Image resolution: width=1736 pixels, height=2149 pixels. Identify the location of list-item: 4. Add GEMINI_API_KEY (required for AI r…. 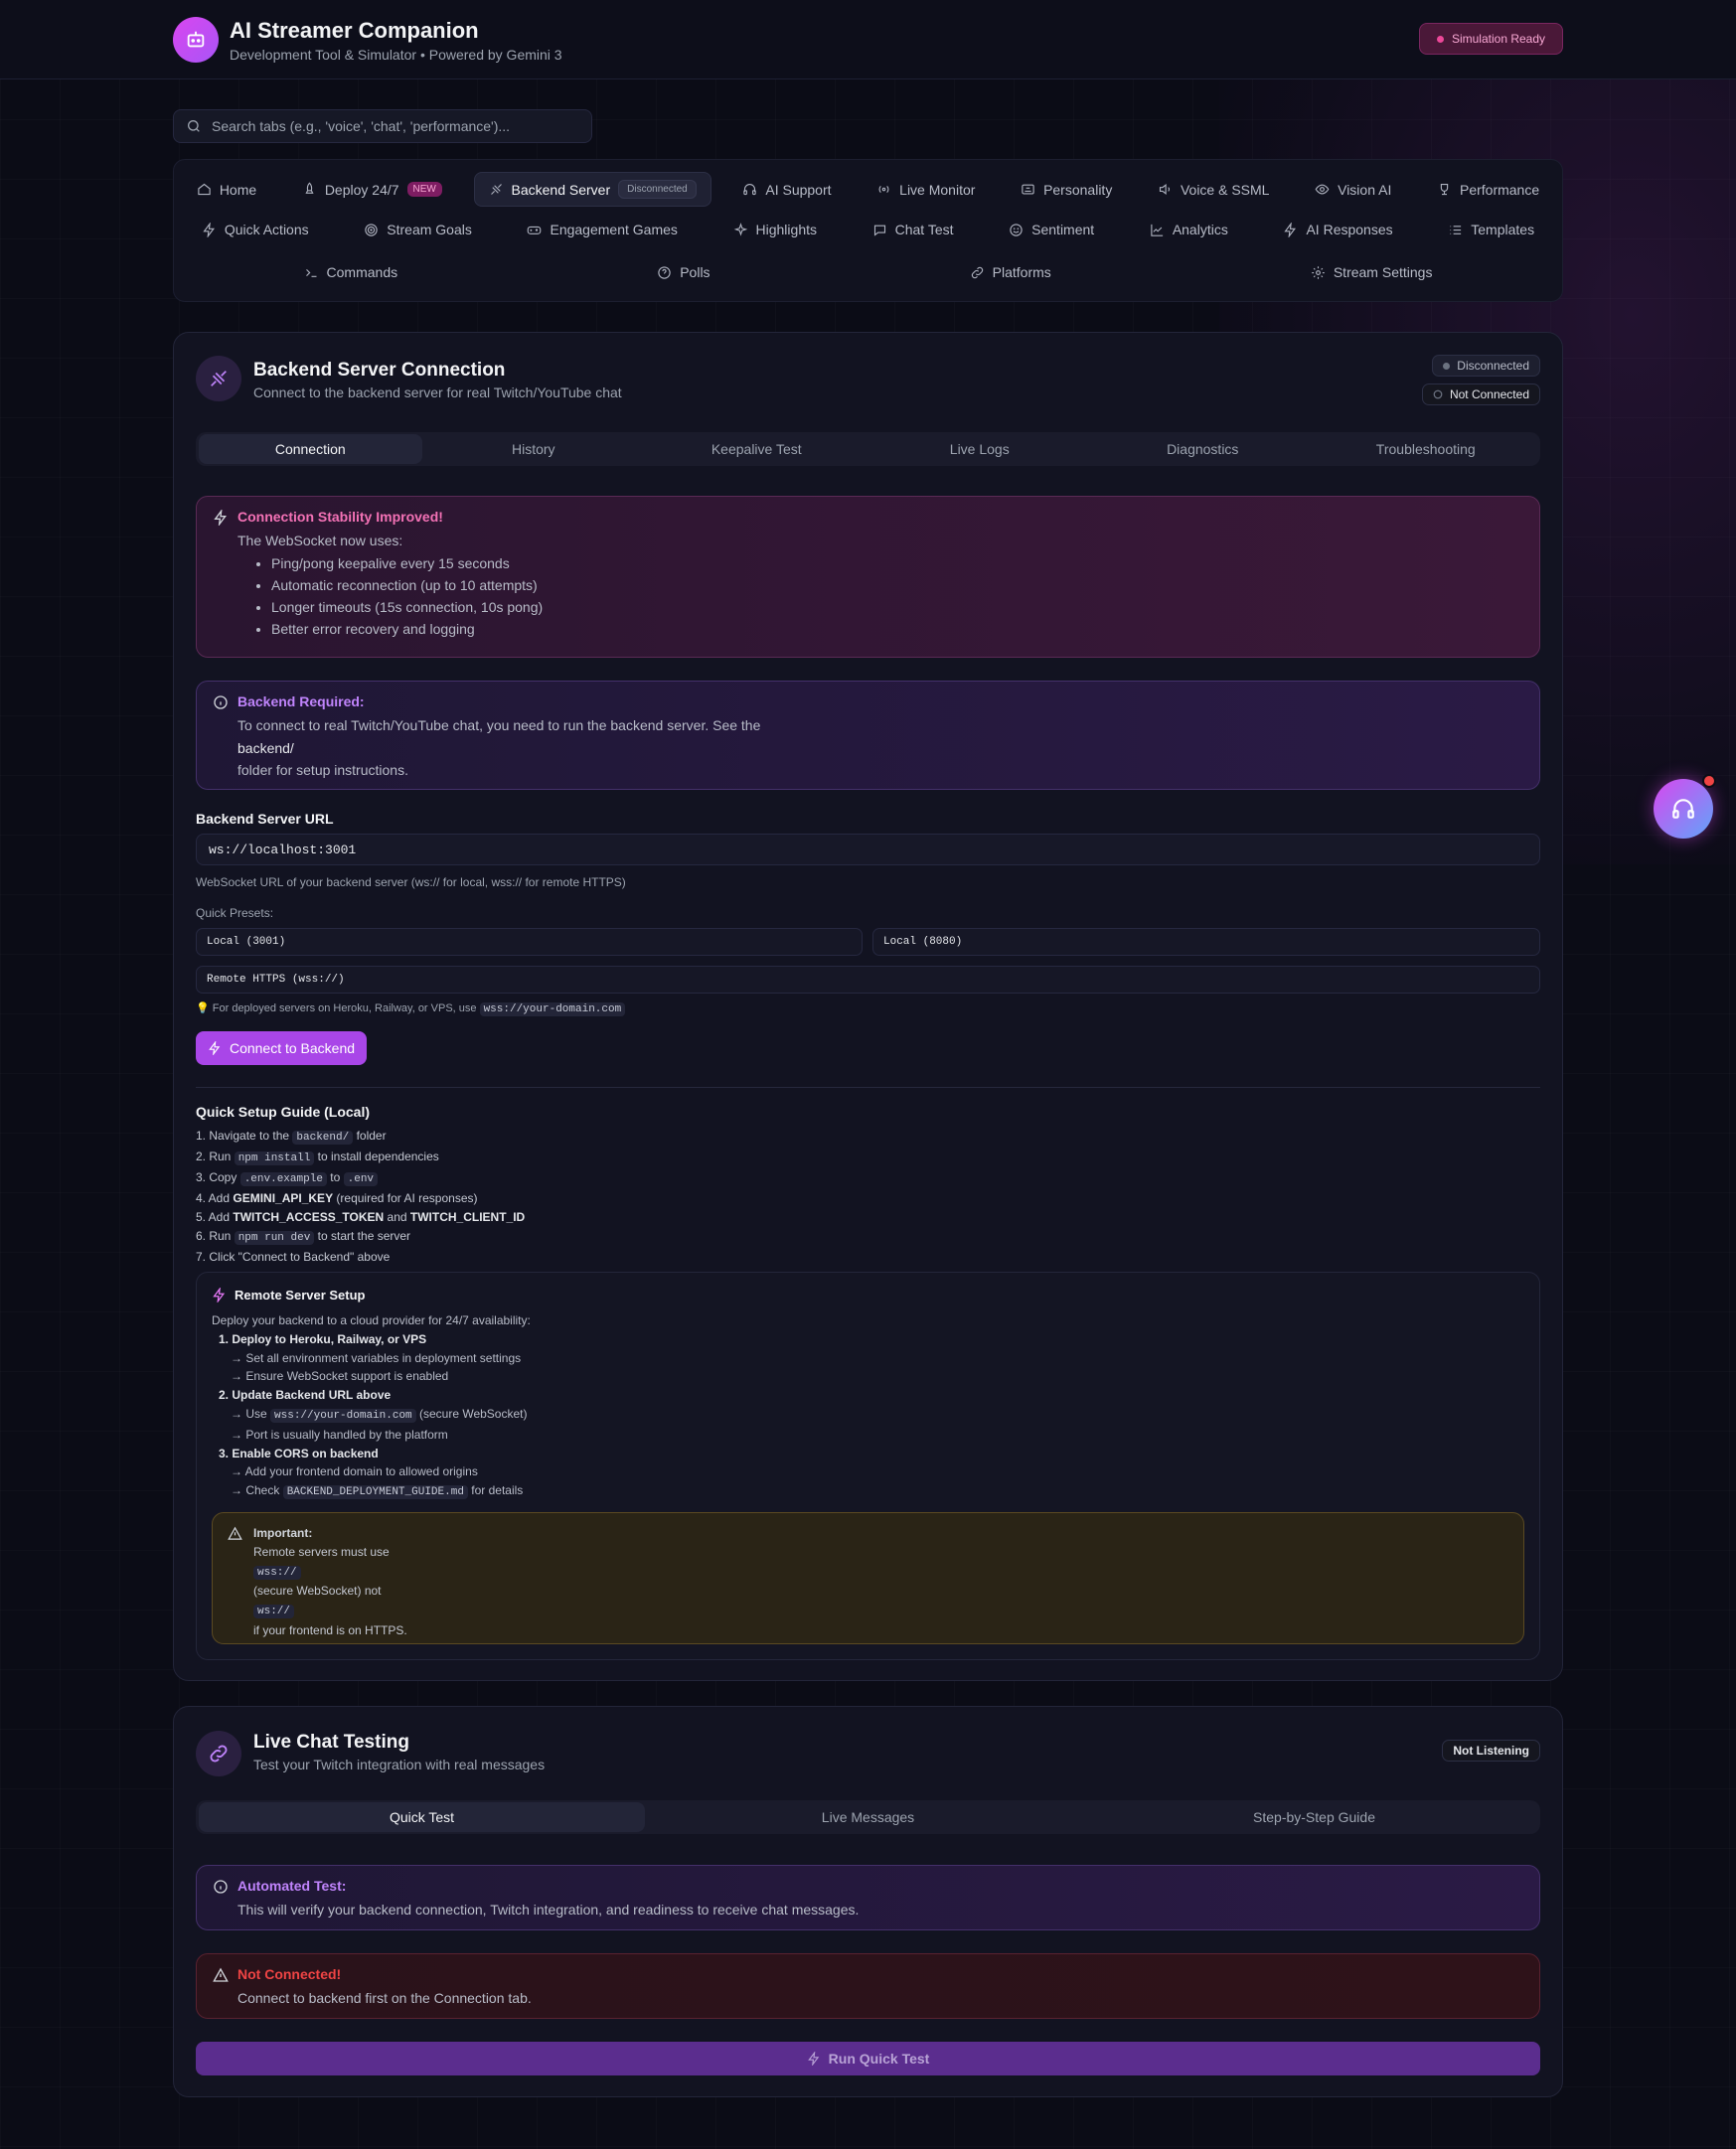
(337, 1198).